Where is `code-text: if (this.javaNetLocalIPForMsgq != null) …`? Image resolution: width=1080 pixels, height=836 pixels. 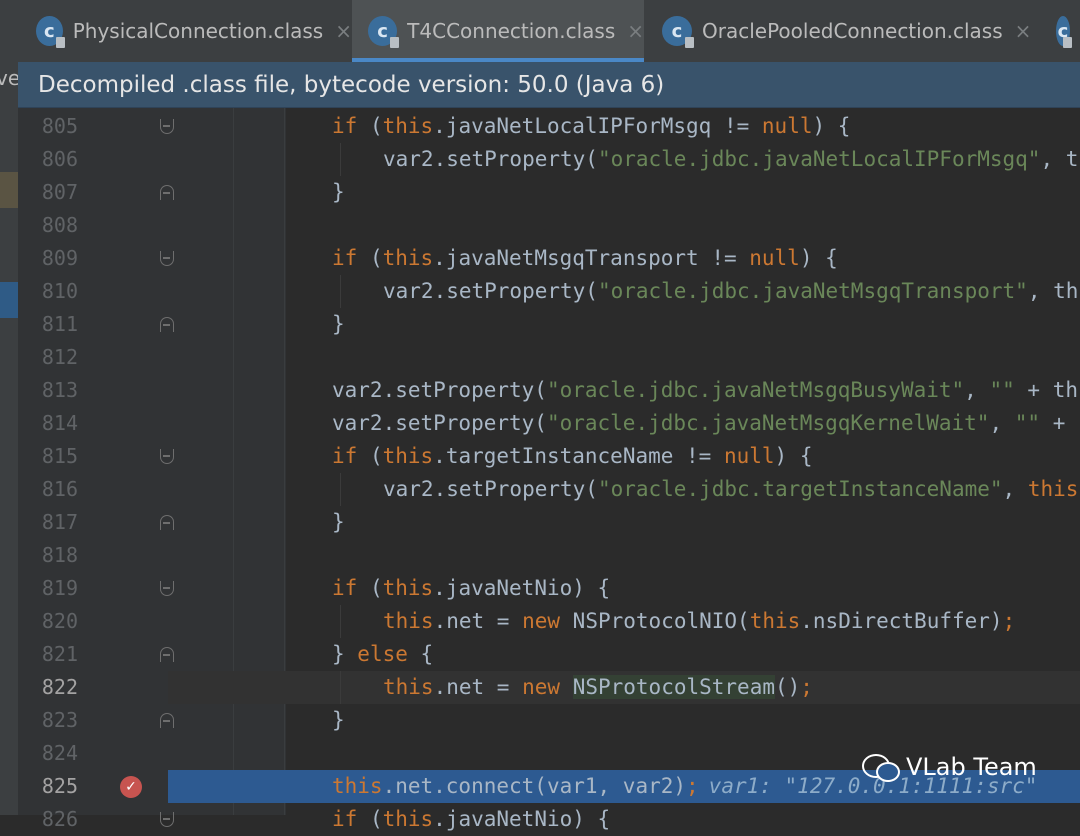
code-text: if (this.javaNetLocalIPForMsgq != null) … is located at coordinates (591, 126).